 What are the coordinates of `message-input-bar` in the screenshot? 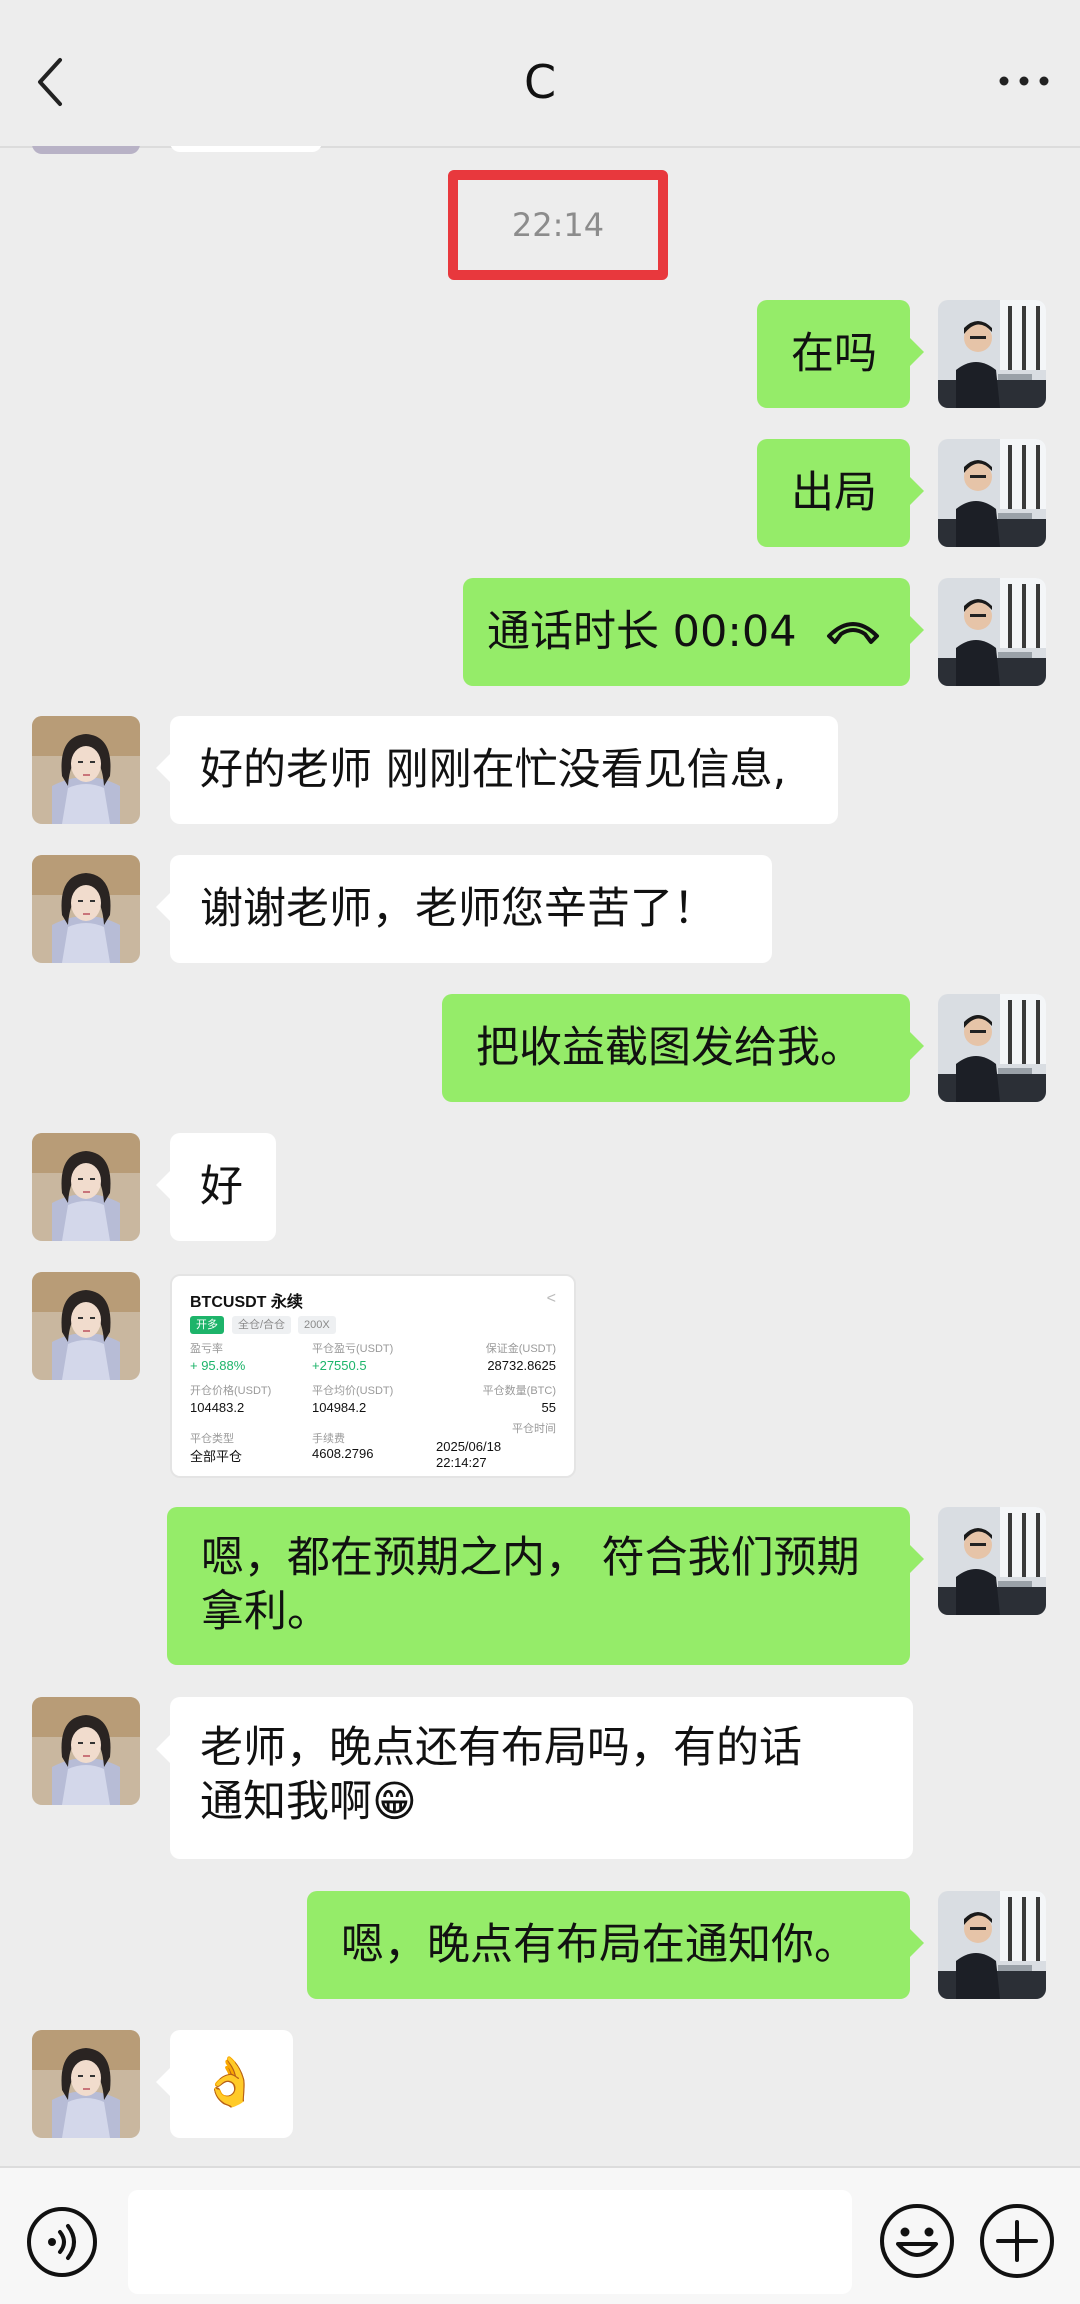 It's located at (540, 2235).